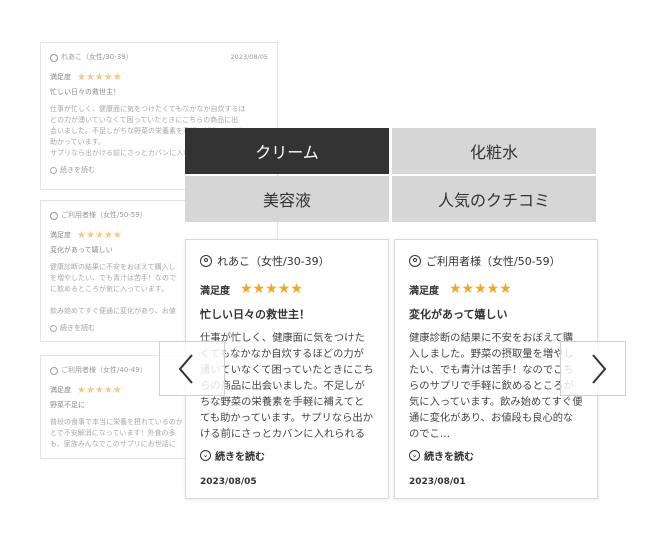  What do you see at coordinates (91, 57) in the screenshot?
I see `background-review-user: れあこ（女性/30-39）` at bounding box center [91, 57].